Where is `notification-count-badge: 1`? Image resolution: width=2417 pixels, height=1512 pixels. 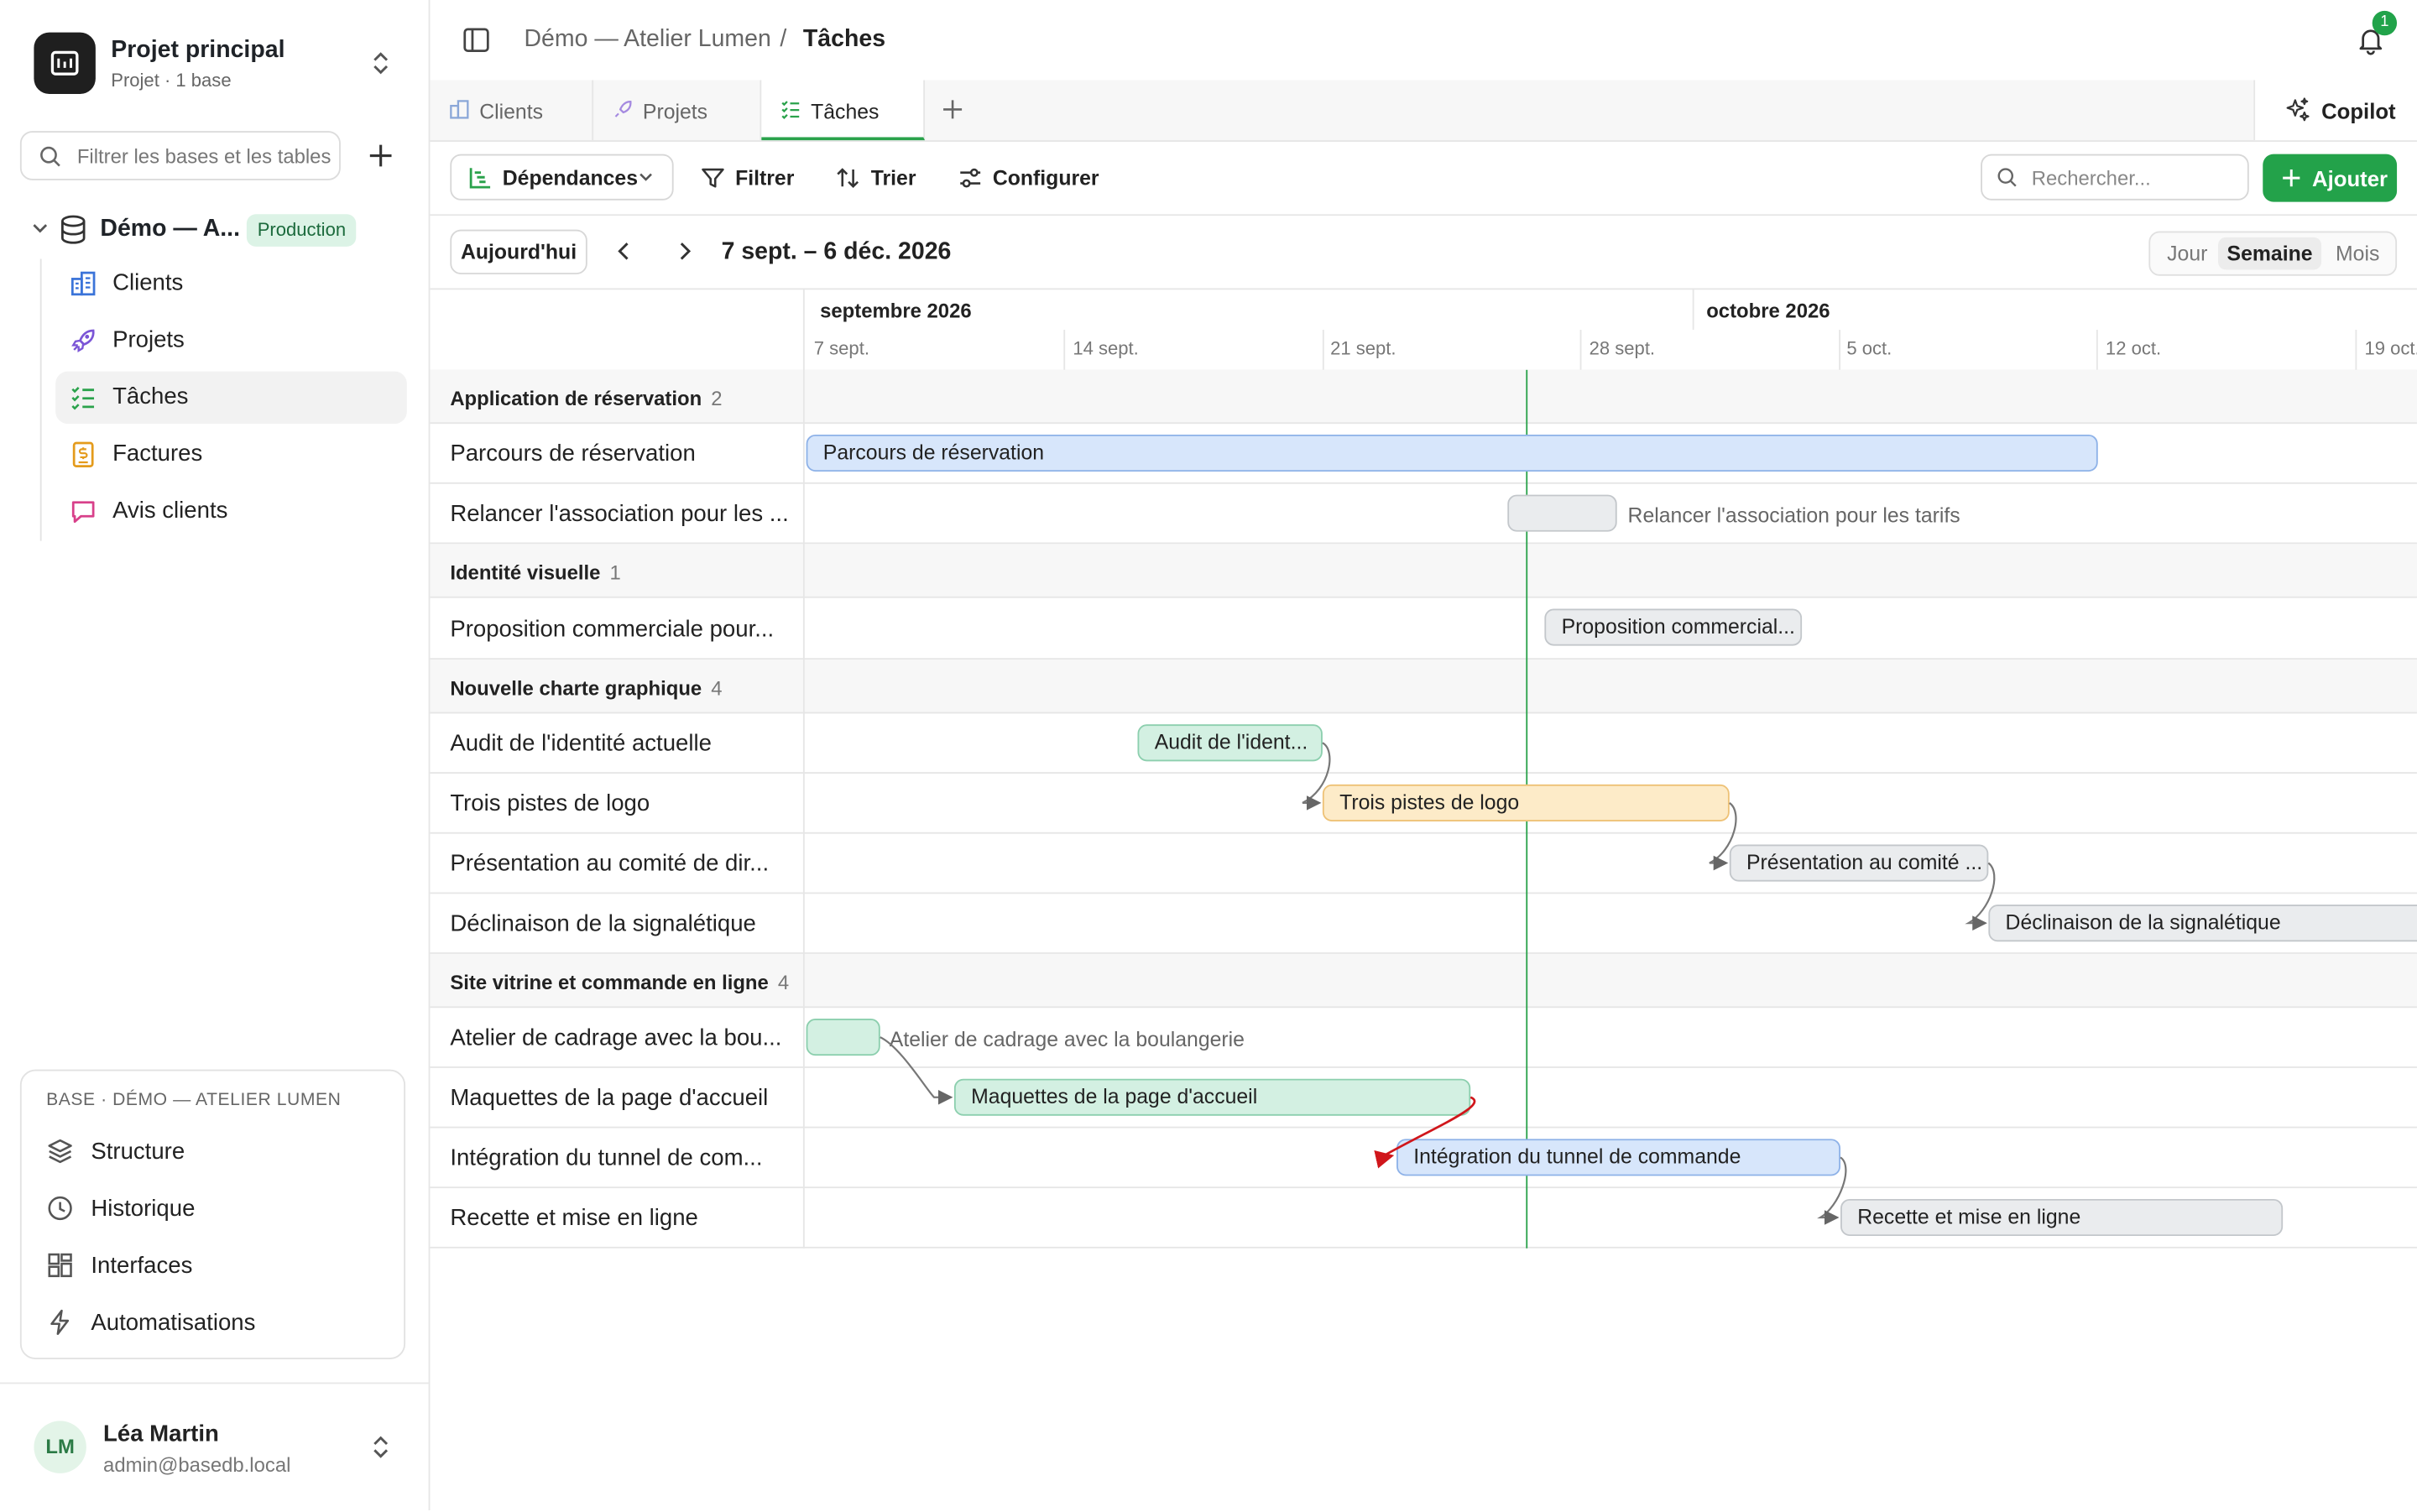 notification-count-badge: 1 is located at coordinates (2385, 23).